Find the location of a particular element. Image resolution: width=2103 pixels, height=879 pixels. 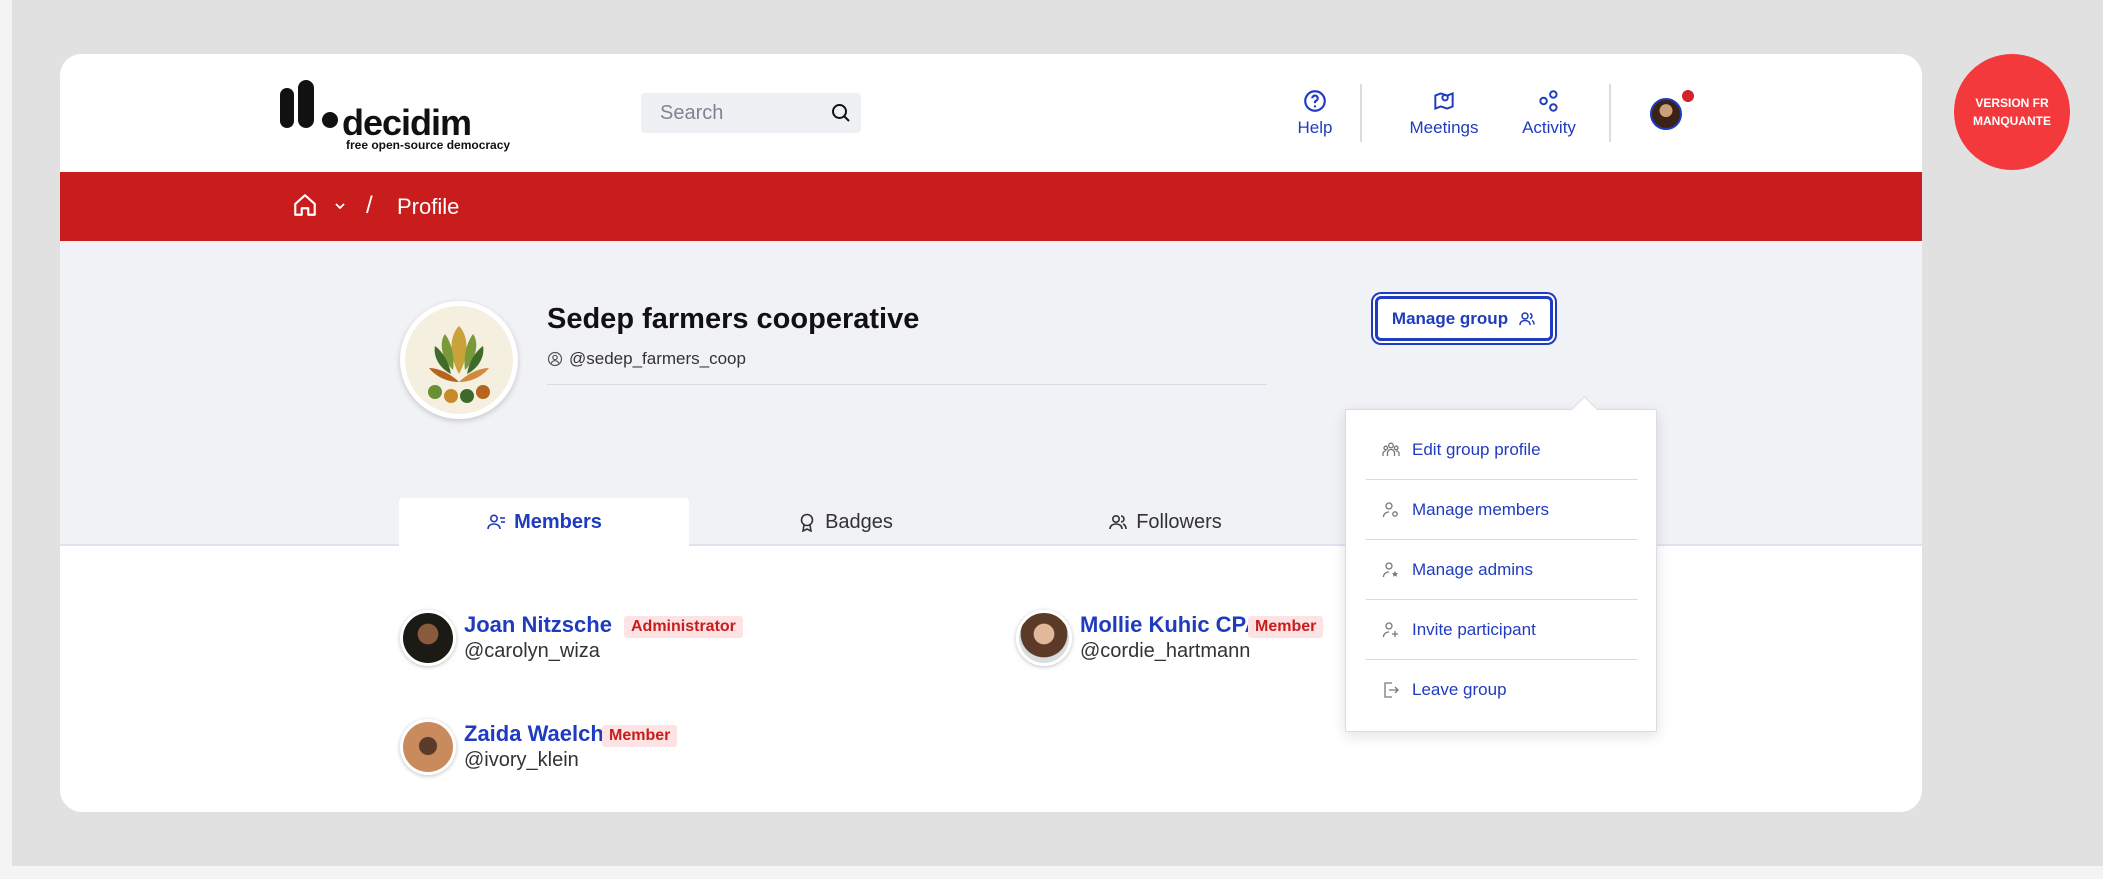

menu-item-invite-participant: Invite participant is located at coordinates (1502, 630).